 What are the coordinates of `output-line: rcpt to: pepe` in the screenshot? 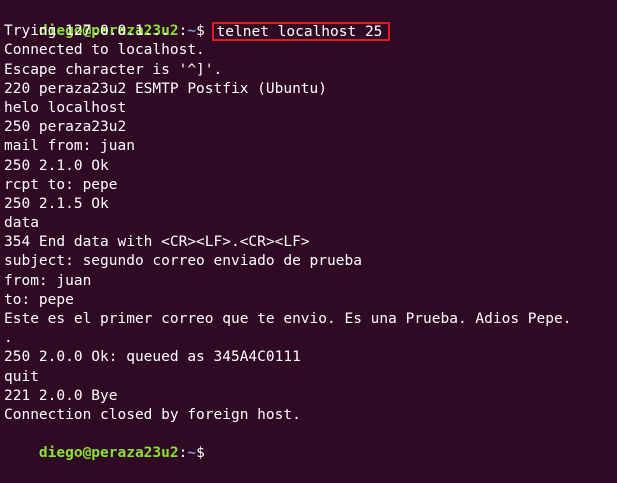 It's located at (61, 184).